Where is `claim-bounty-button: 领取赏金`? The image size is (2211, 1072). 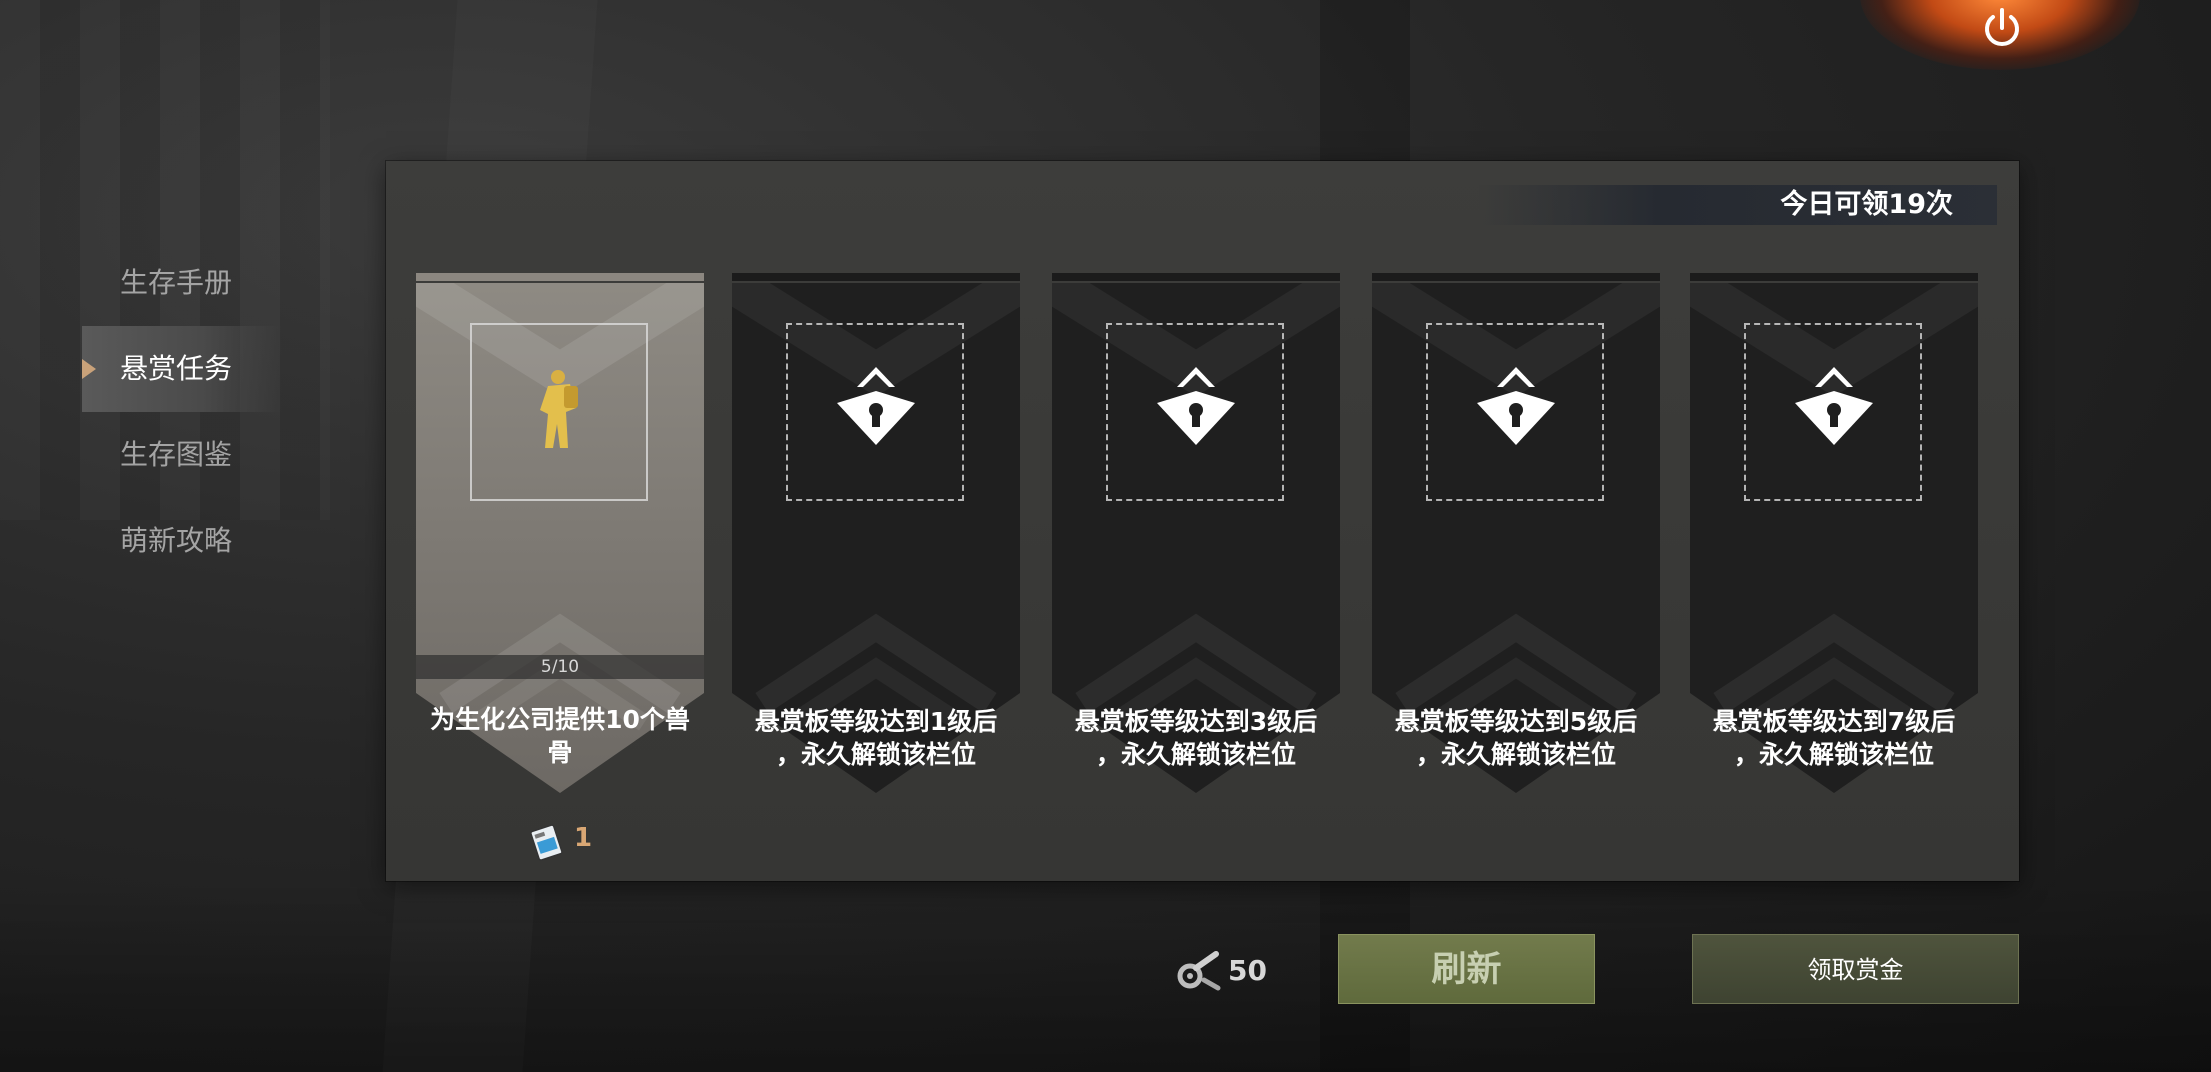 claim-bounty-button: 领取赏金 is located at coordinates (1855, 969).